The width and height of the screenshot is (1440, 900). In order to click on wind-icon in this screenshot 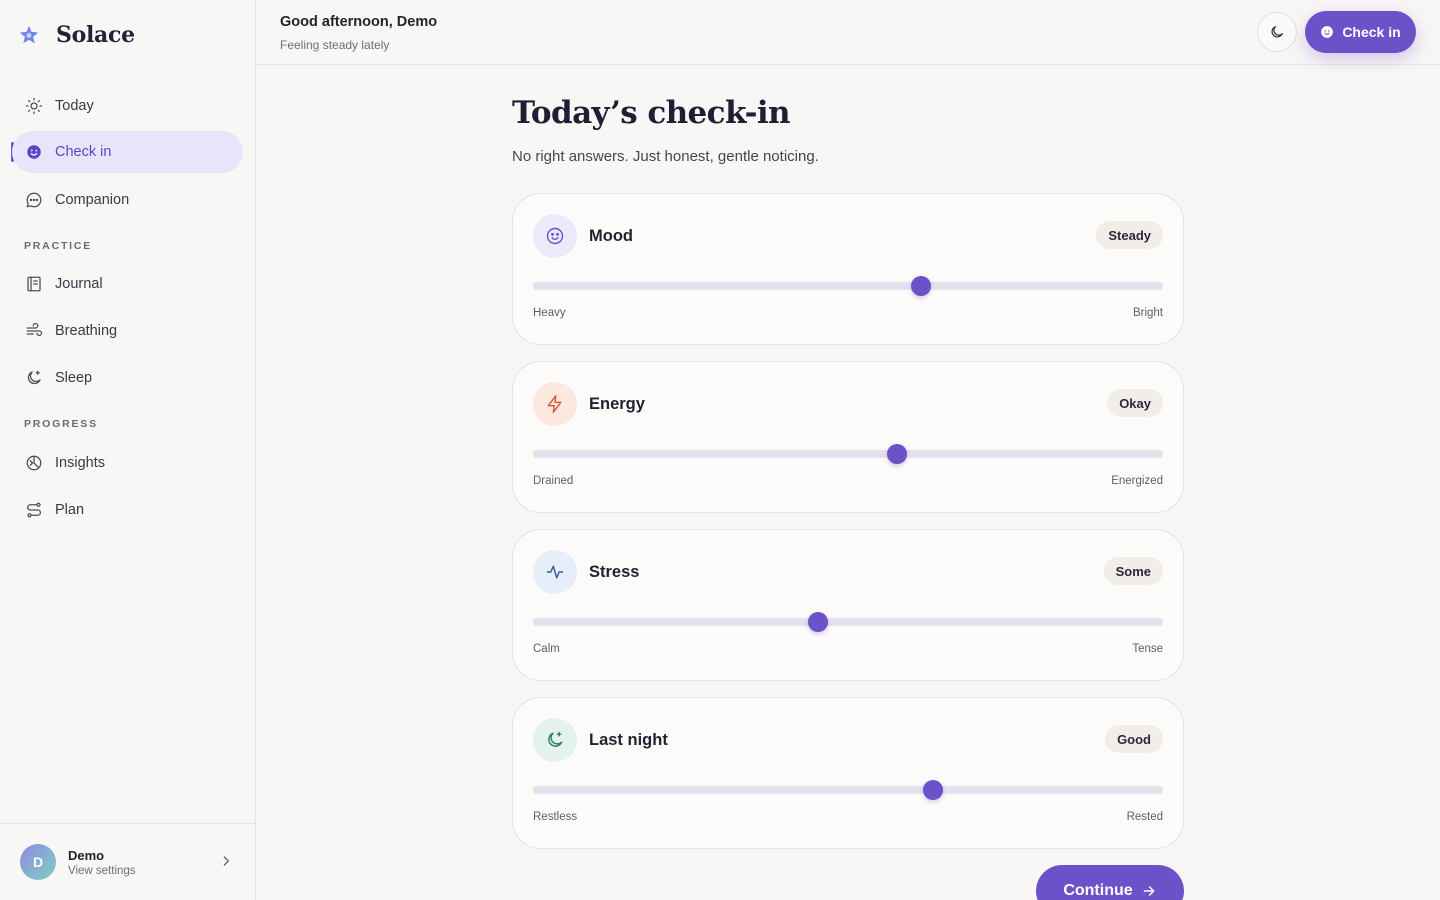, I will do `click(33, 331)`.